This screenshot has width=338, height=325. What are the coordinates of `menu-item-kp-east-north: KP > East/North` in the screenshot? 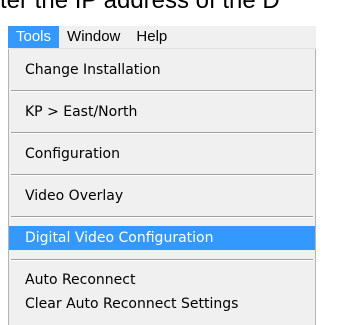 It's located at (162, 112).